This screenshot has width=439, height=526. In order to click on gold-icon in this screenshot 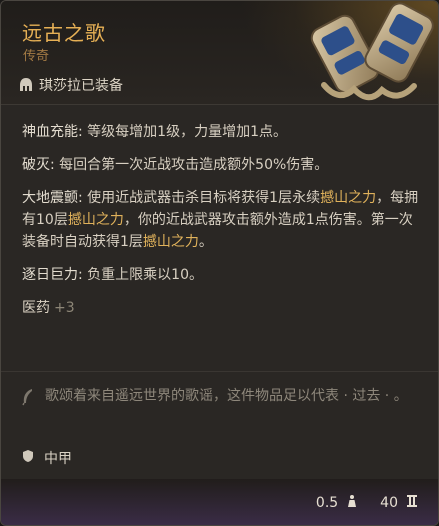, I will do `click(412, 503)`.